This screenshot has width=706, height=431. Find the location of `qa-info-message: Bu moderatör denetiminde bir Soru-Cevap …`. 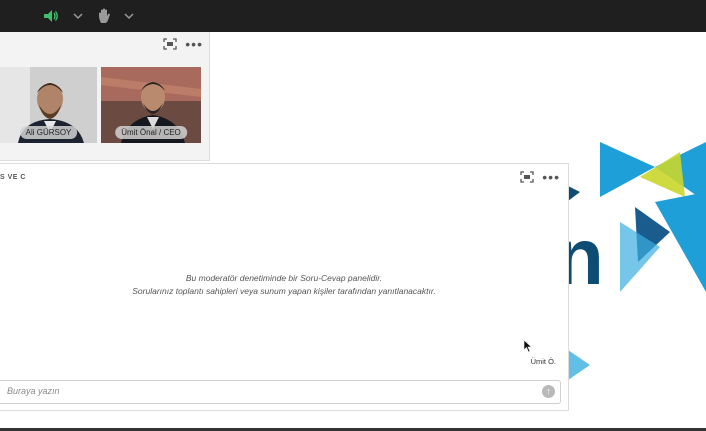

qa-info-message: Bu moderatör denetiminde bir Soru-Cevap … is located at coordinates (284, 285).